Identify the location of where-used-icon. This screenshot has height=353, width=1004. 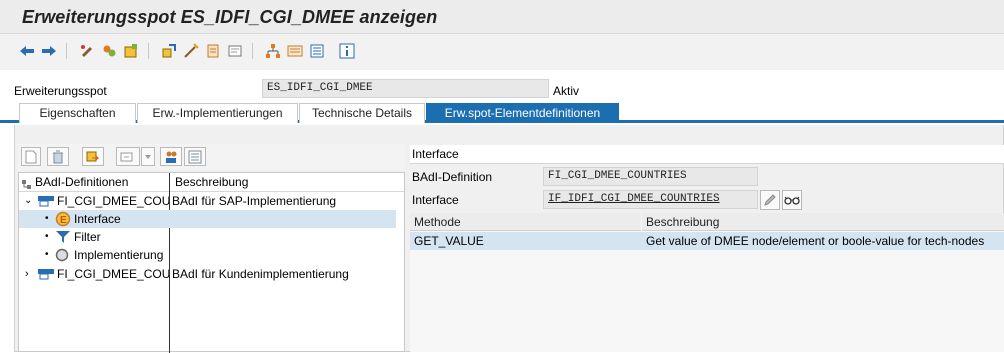
(169, 51).